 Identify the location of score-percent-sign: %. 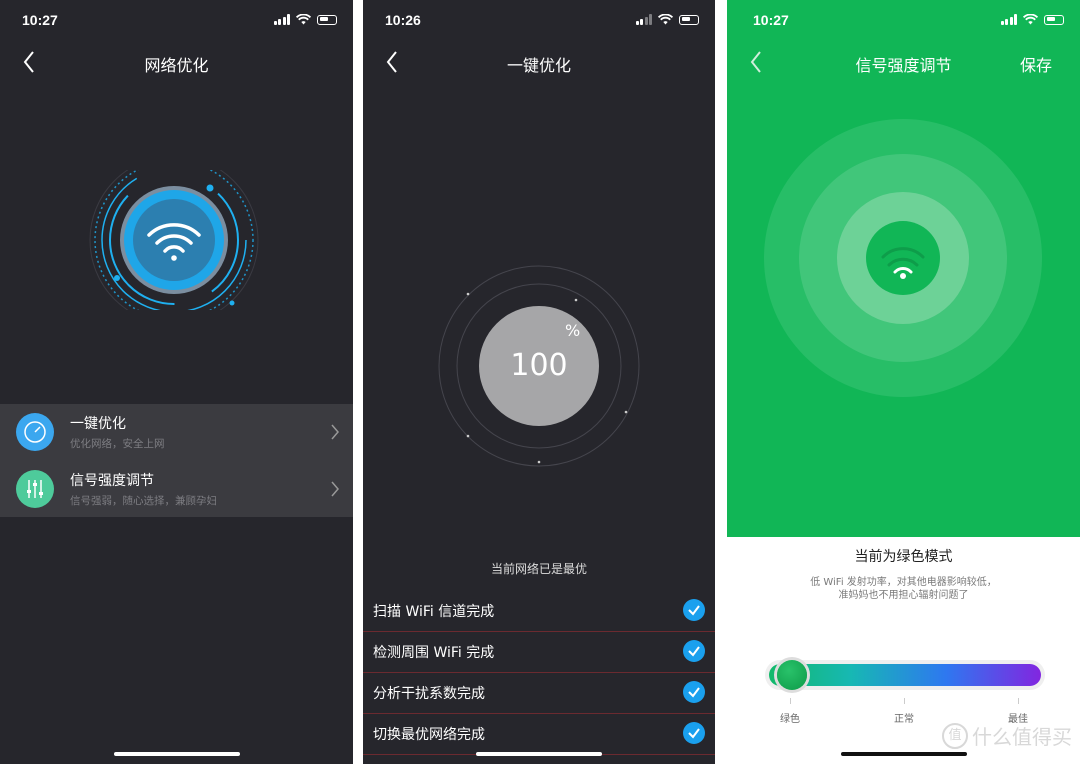
(573, 330).